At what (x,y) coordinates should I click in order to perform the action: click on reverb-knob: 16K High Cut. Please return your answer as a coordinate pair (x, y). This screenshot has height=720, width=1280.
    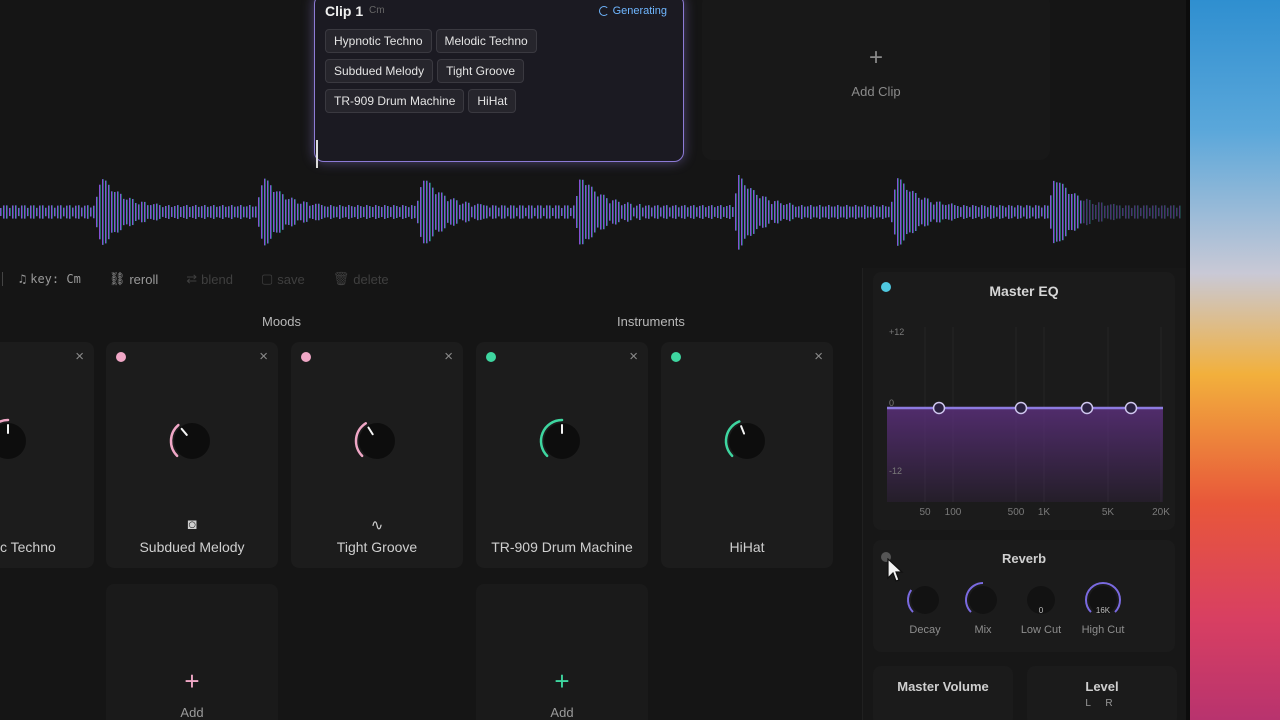
    Looking at the image, I should click on (1103, 608).